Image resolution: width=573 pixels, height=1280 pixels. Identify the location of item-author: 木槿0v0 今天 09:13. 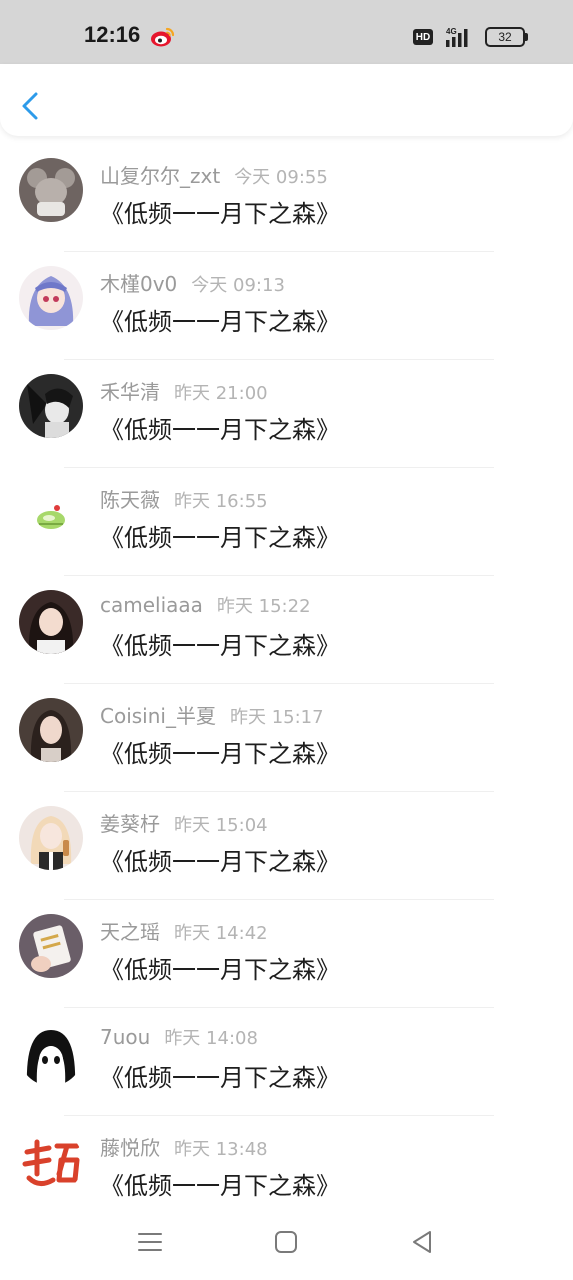
(192, 282).